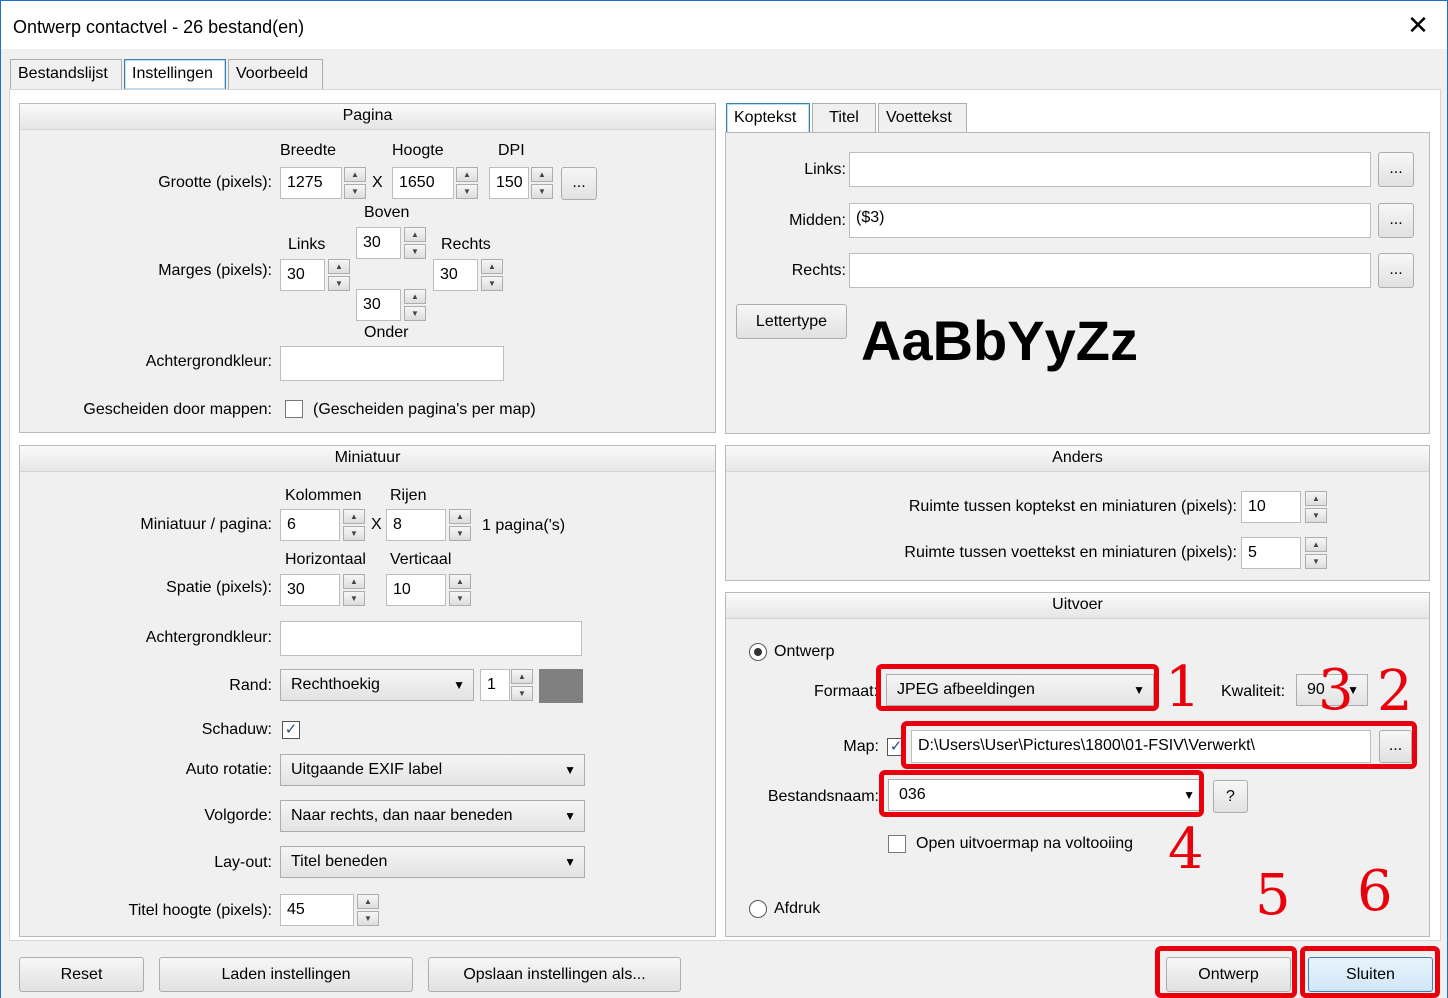 The height and width of the screenshot is (998, 1448). I want to click on bestandsnaam-help-button: ?, so click(1230, 796).